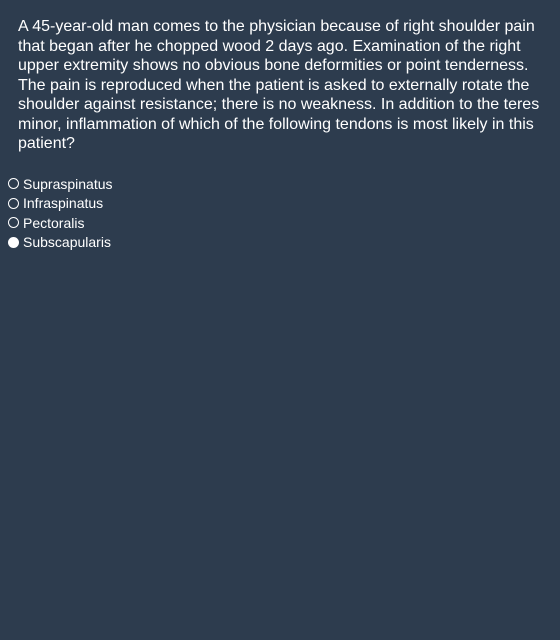  What do you see at coordinates (67, 242) in the screenshot?
I see `option-label: Subscapularis` at bounding box center [67, 242].